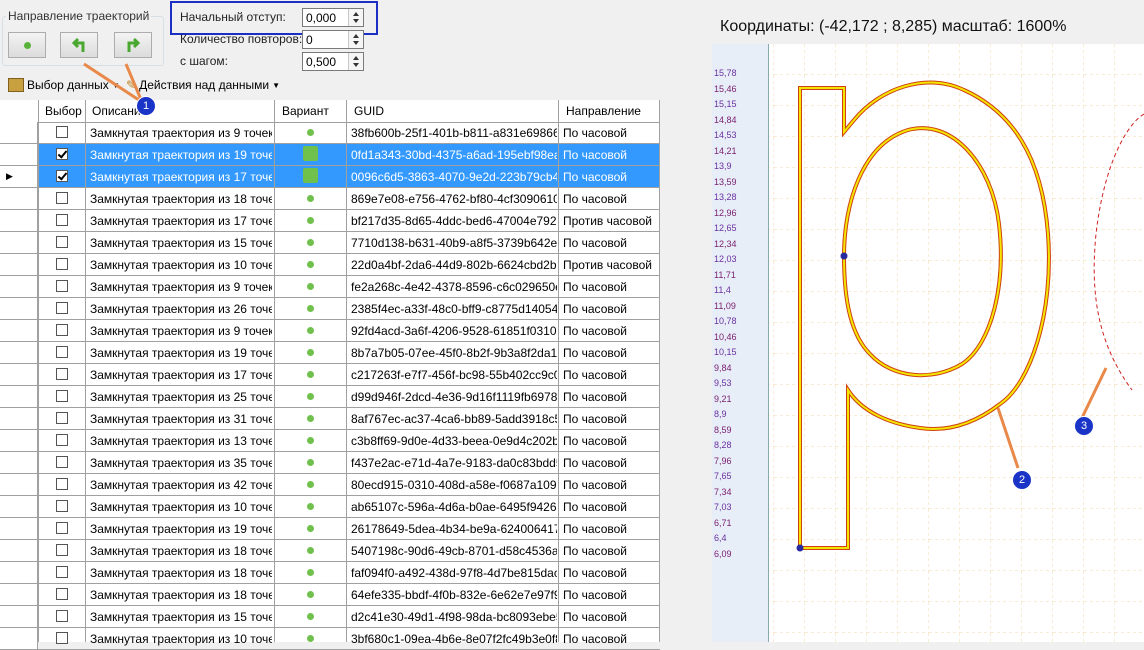  Describe the element at coordinates (725, 228) in the screenshot. I see `ruler-tick-label: 12,65` at that location.